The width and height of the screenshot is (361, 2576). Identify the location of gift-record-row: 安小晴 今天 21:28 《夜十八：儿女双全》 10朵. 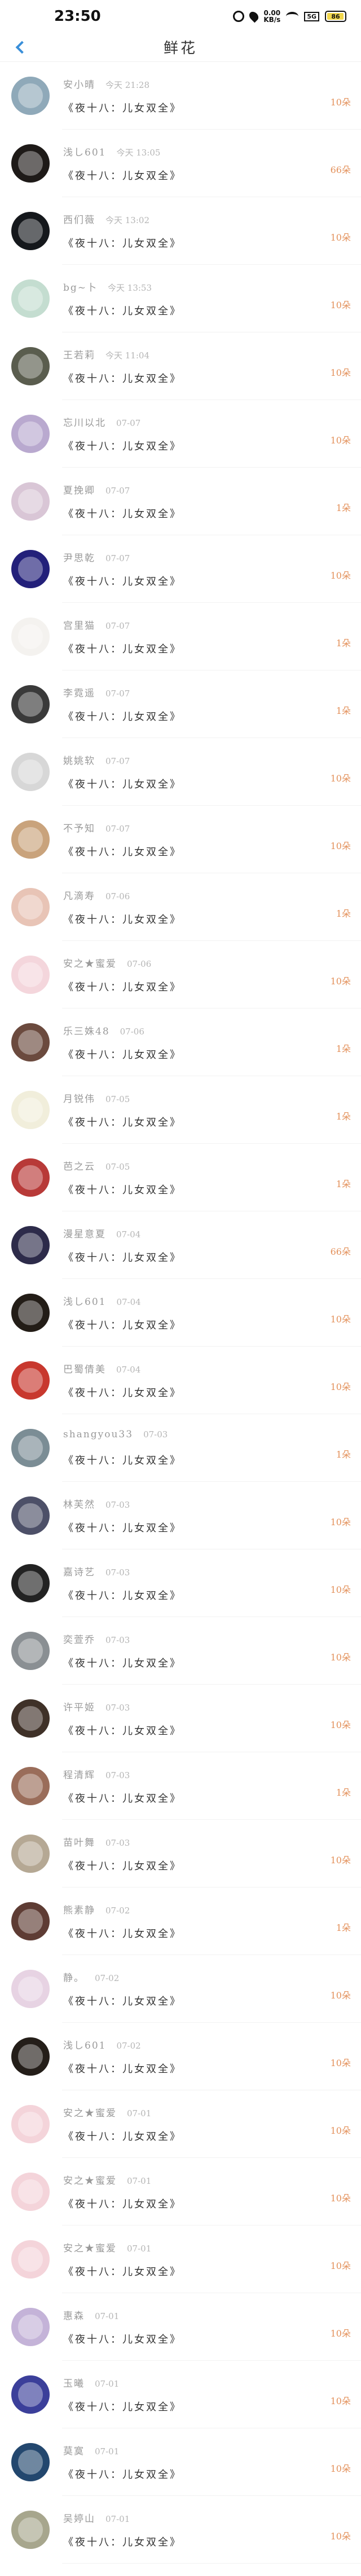
(180, 96).